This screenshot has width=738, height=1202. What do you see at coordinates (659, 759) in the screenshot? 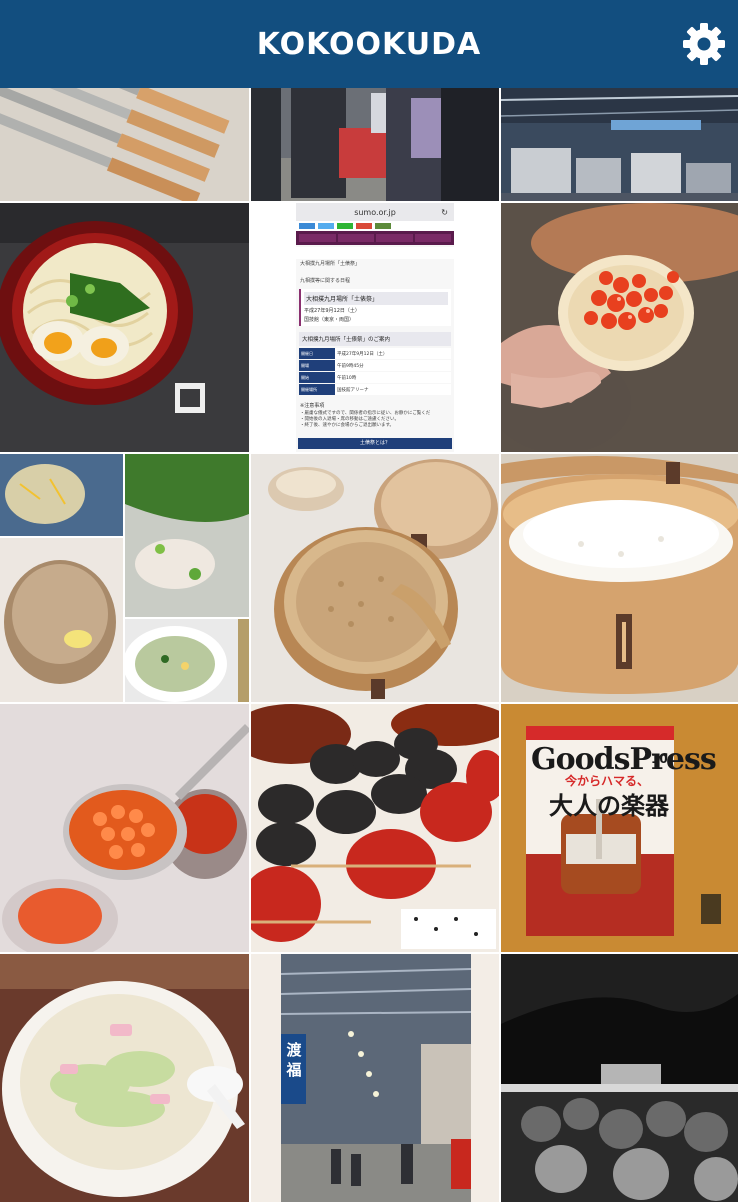
I see `magazine-issue: 10` at bounding box center [659, 759].